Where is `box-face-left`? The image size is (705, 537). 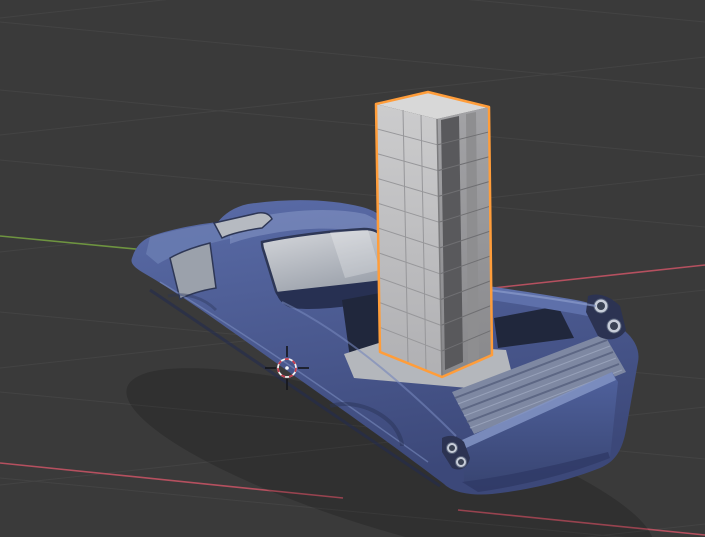 box-face-left is located at coordinates (409, 240).